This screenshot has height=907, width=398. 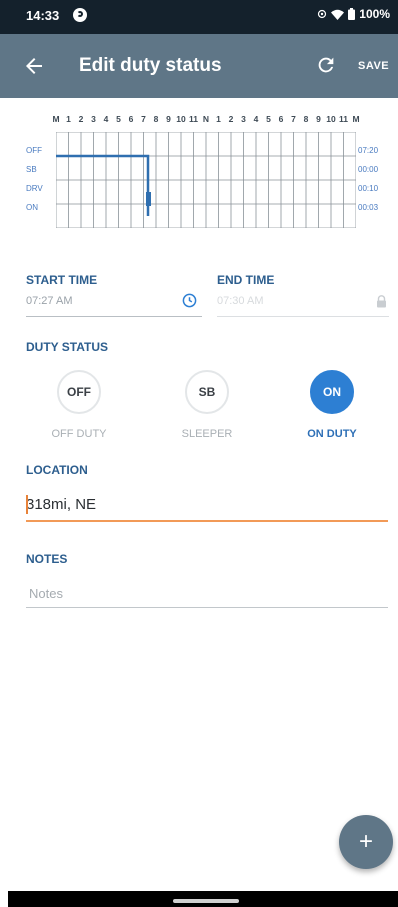 What do you see at coordinates (303, 316) in the screenshot?
I see `end-time-underline` at bounding box center [303, 316].